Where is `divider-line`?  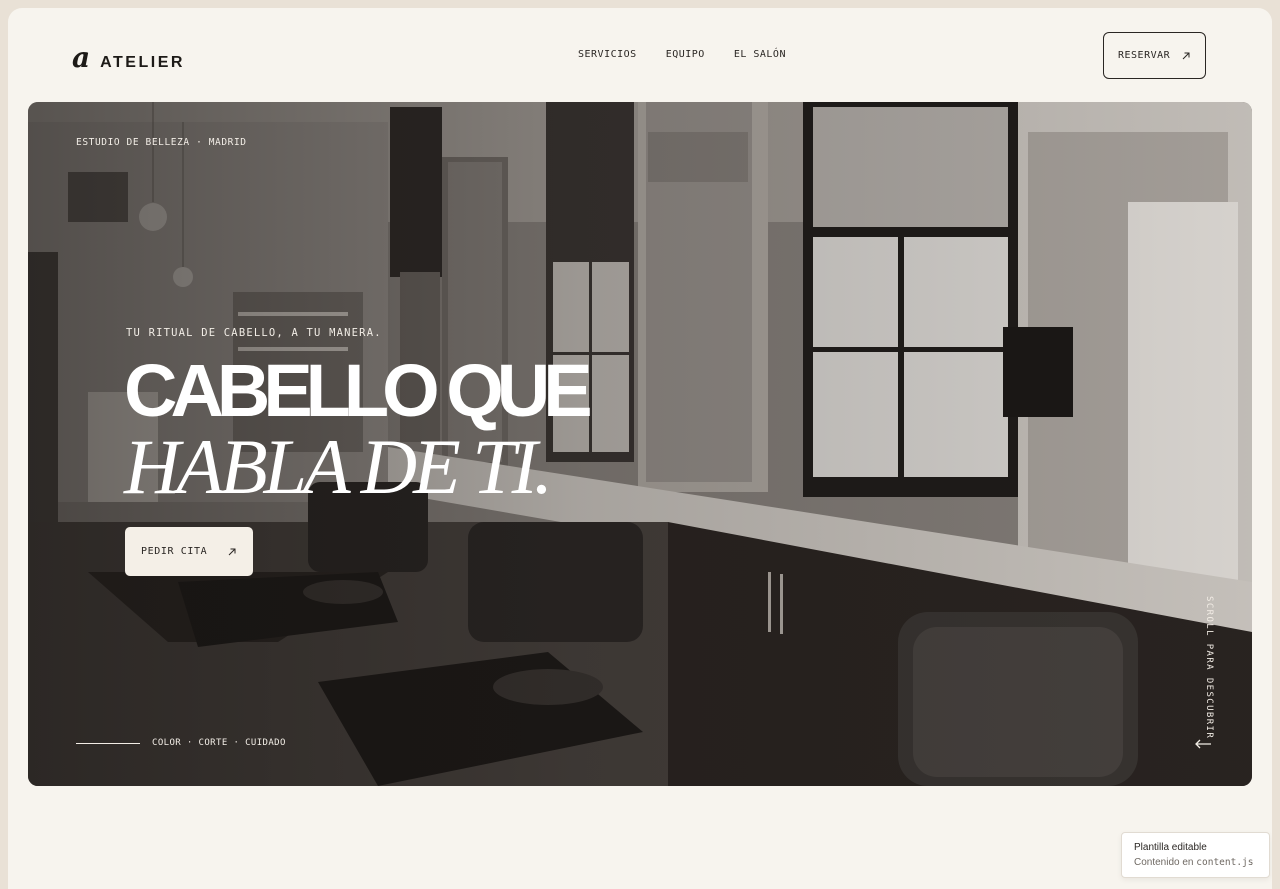 divider-line is located at coordinates (108, 743).